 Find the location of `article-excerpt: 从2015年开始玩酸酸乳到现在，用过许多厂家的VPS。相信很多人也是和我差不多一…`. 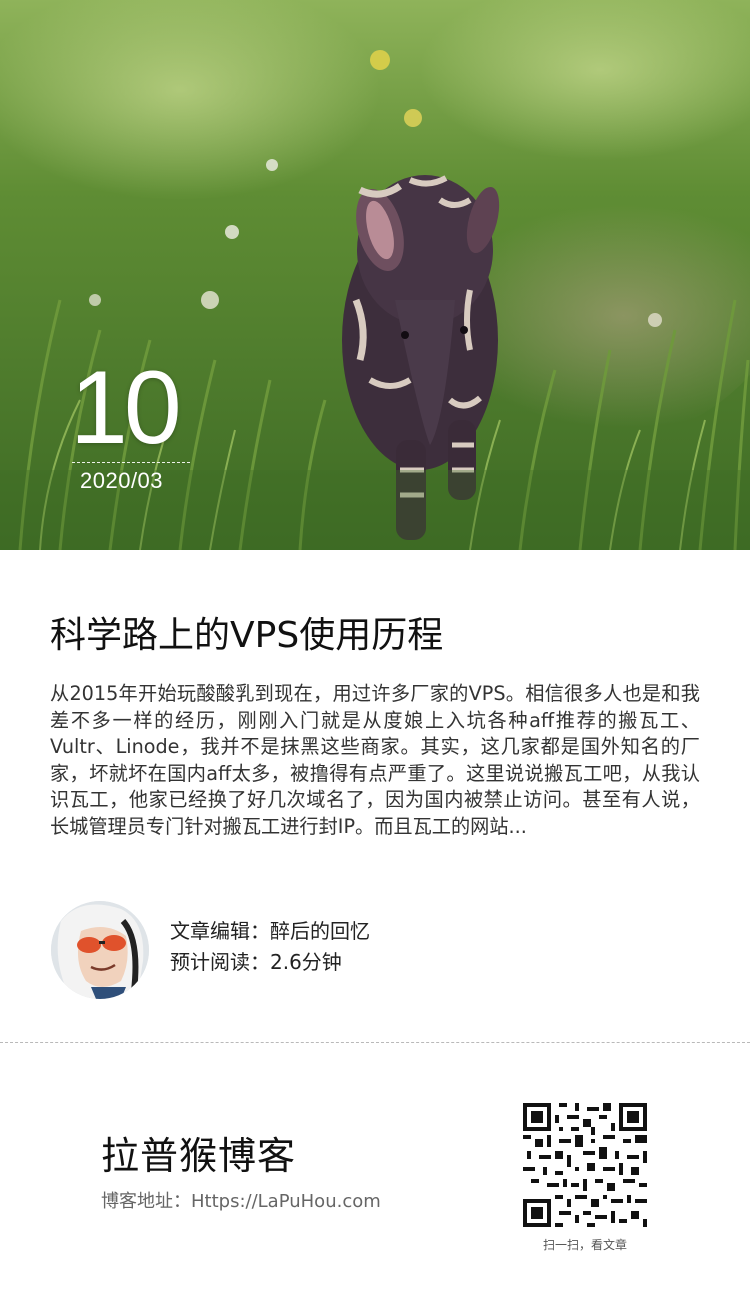

article-excerpt: 从2015年开始玩酸酸乳到现在，用过许多厂家的VPS。相信很多人也是和我差不多一… is located at coordinates (375, 760).